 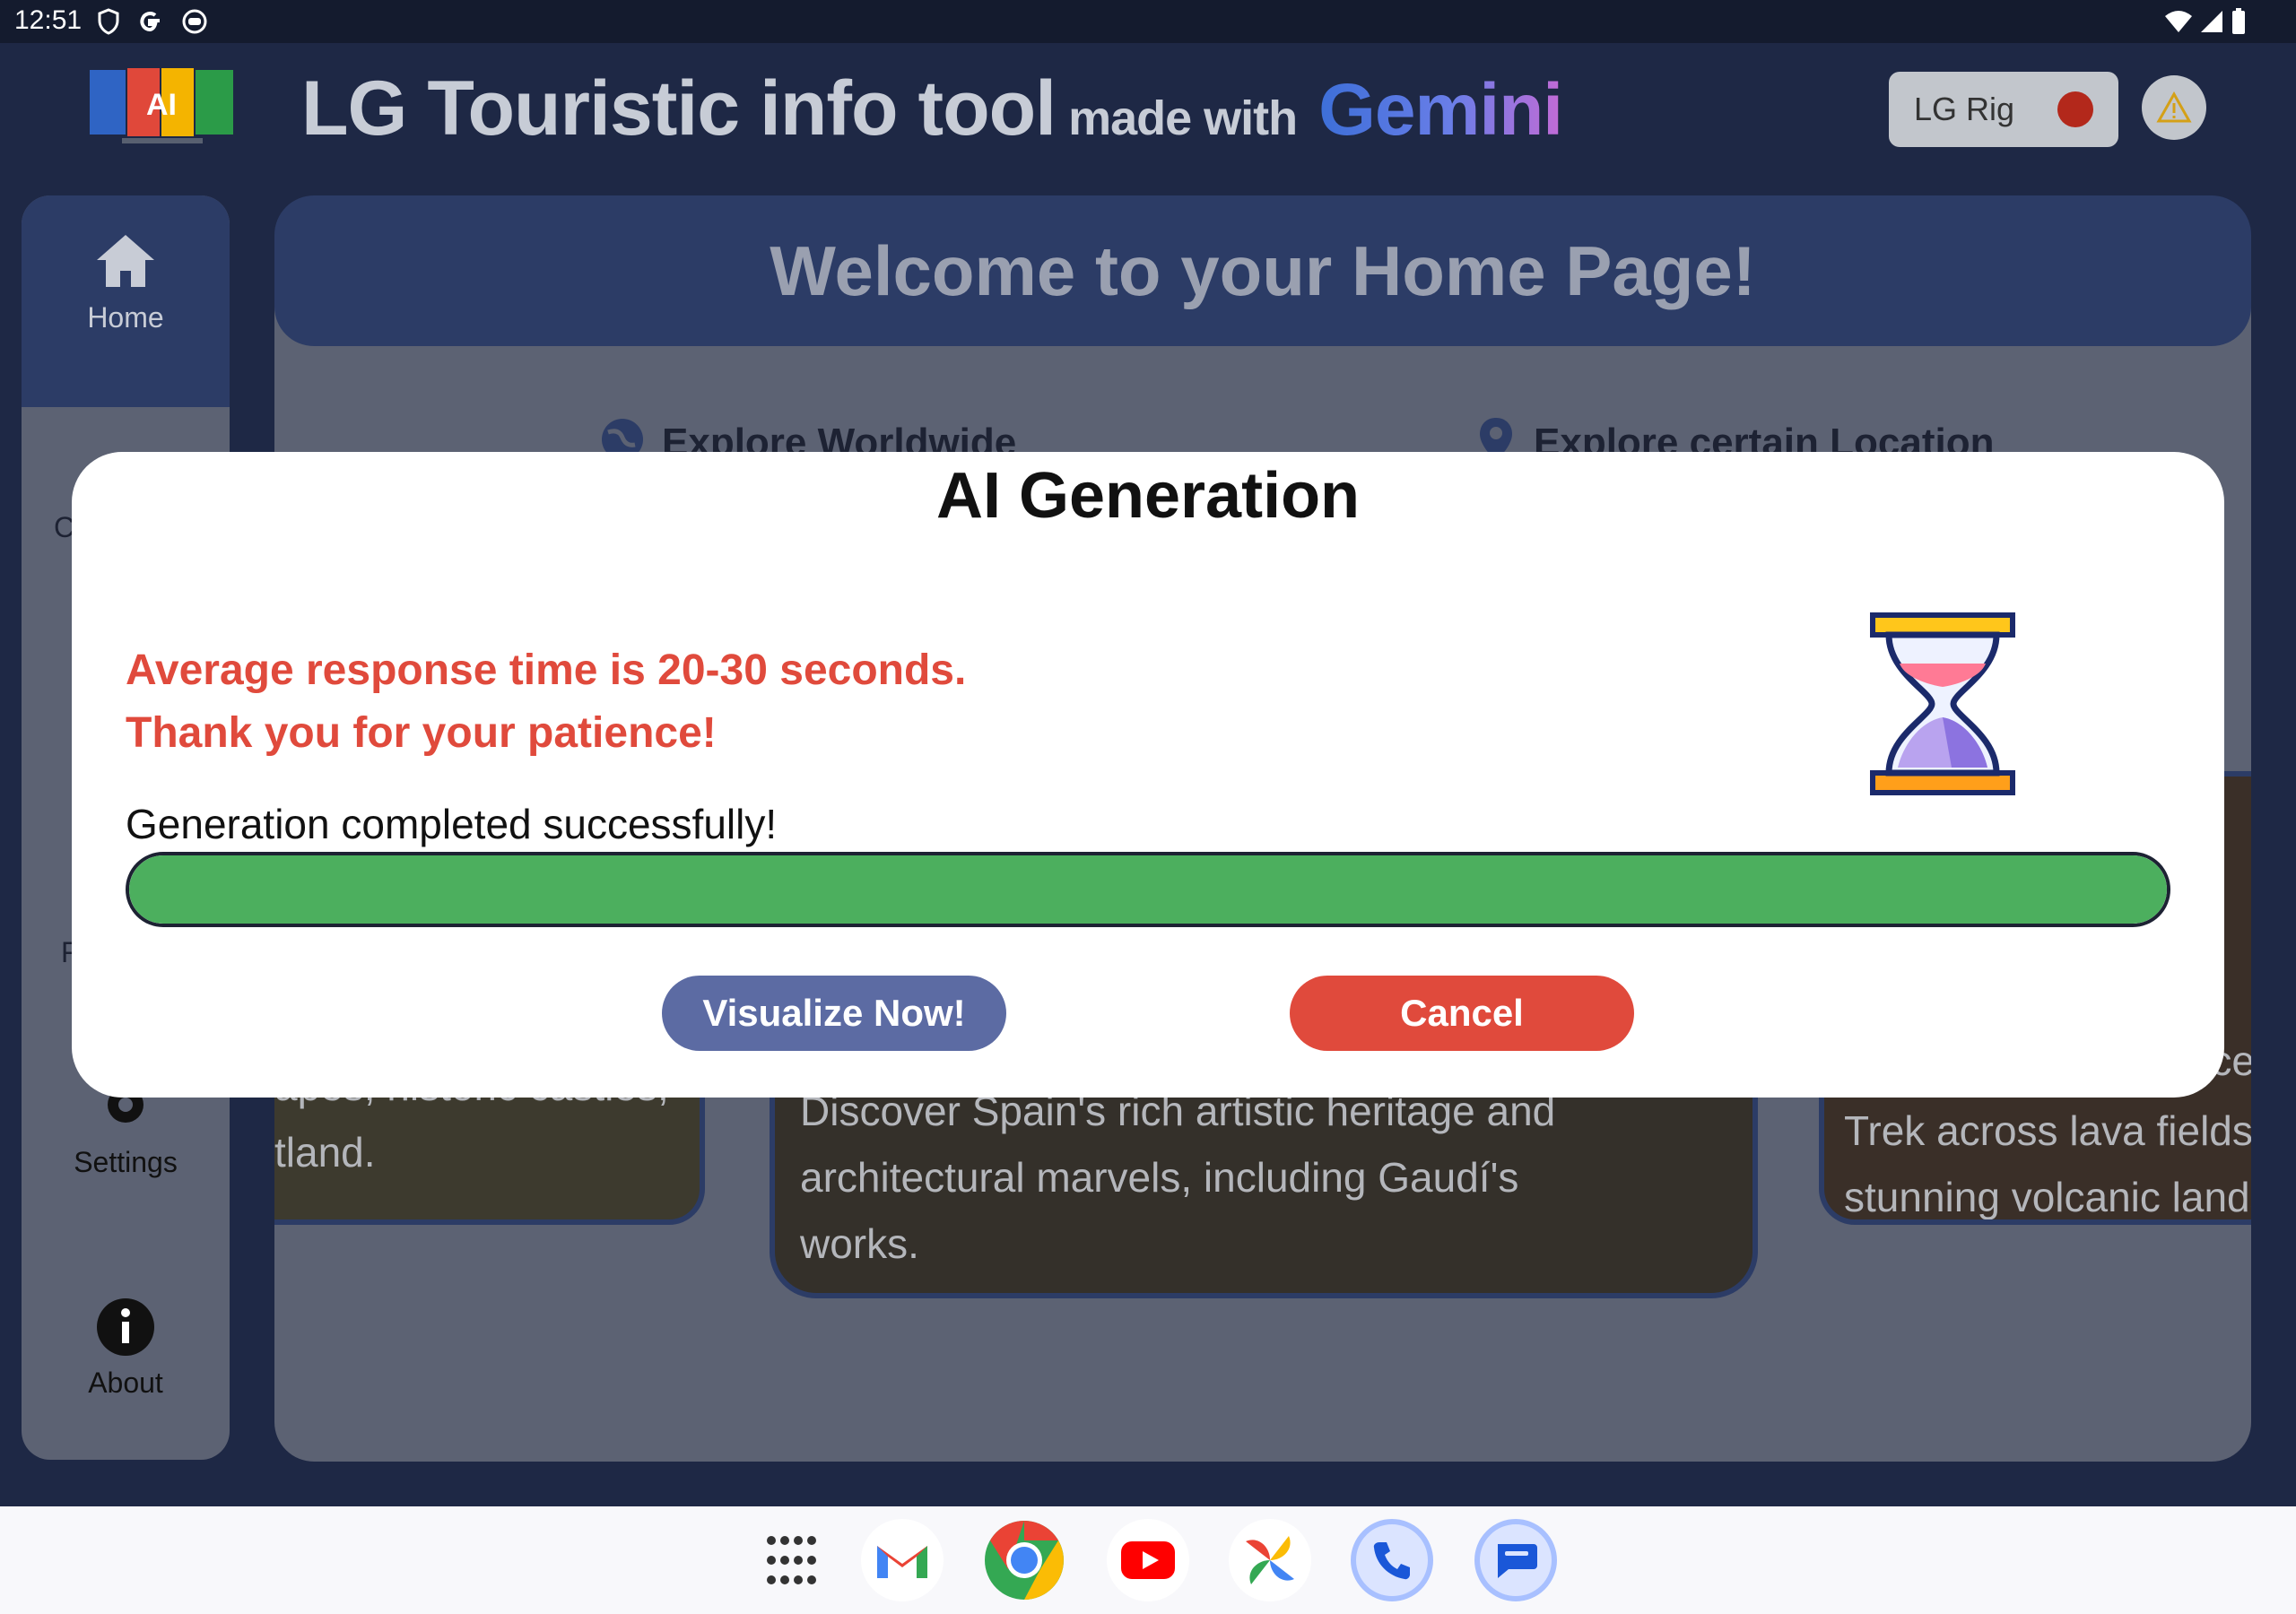 What do you see at coordinates (1148, 1560) in the screenshot?
I see `youtube-icon` at bounding box center [1148, 1560].